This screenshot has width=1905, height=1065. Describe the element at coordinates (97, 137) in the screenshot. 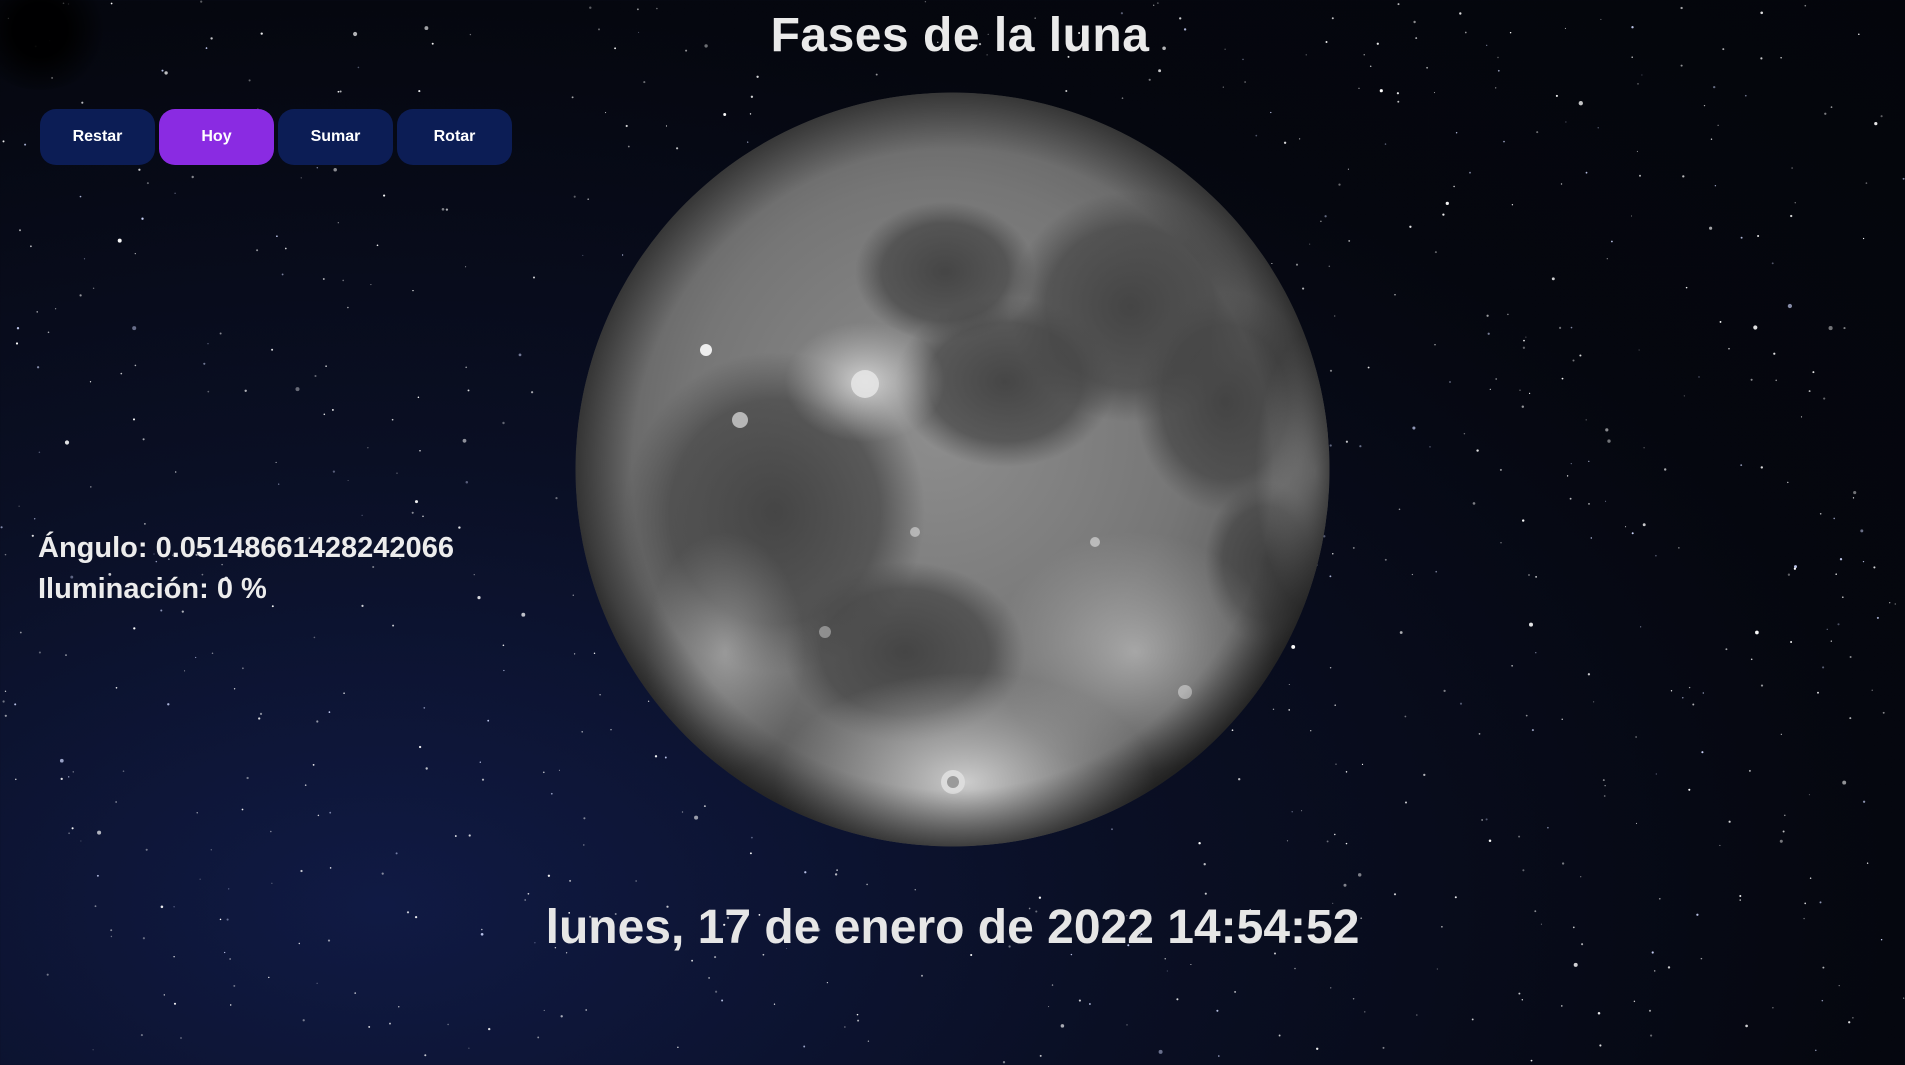

I see `restar-button: Restar` at that location.